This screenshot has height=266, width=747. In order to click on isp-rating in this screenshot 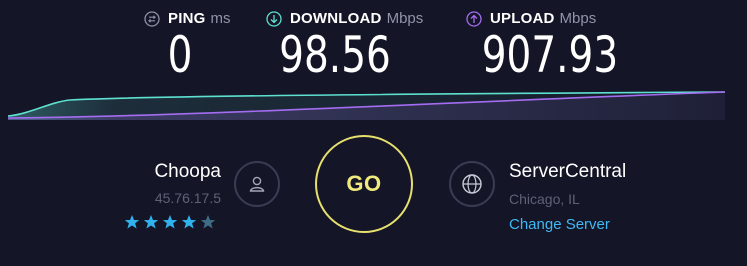, I will do `click(171, 222)`.